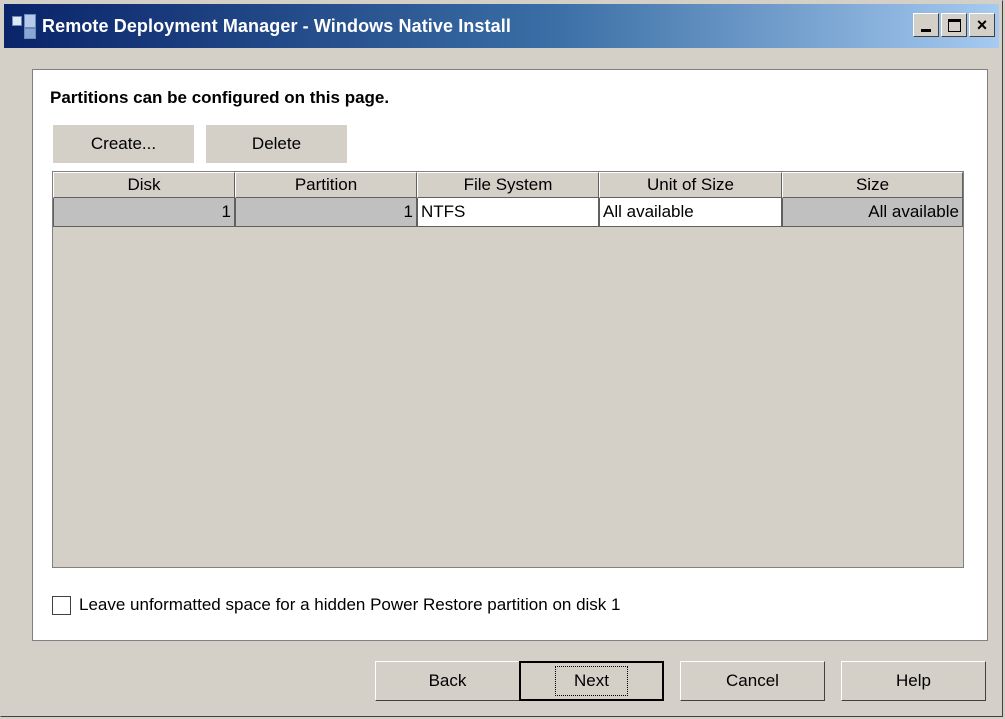  What do you see at coordinates (926, 30) in the screenshot?
I see `minimize-icon` at bounding box center [926, 30].